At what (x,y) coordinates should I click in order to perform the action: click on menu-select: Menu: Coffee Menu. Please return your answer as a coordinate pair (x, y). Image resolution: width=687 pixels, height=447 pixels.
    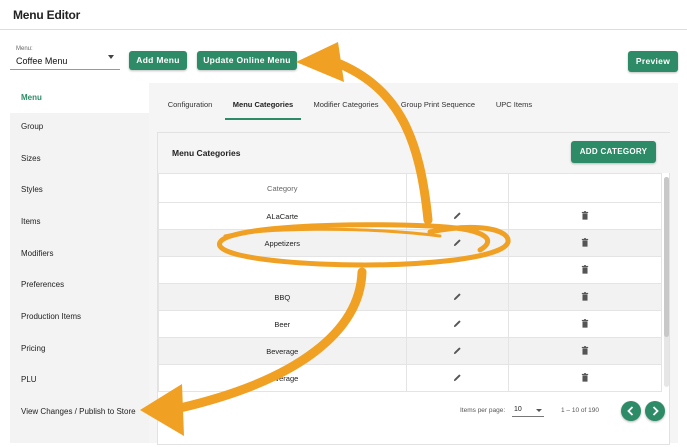
    Looking at the image, I should click on (65, 57).